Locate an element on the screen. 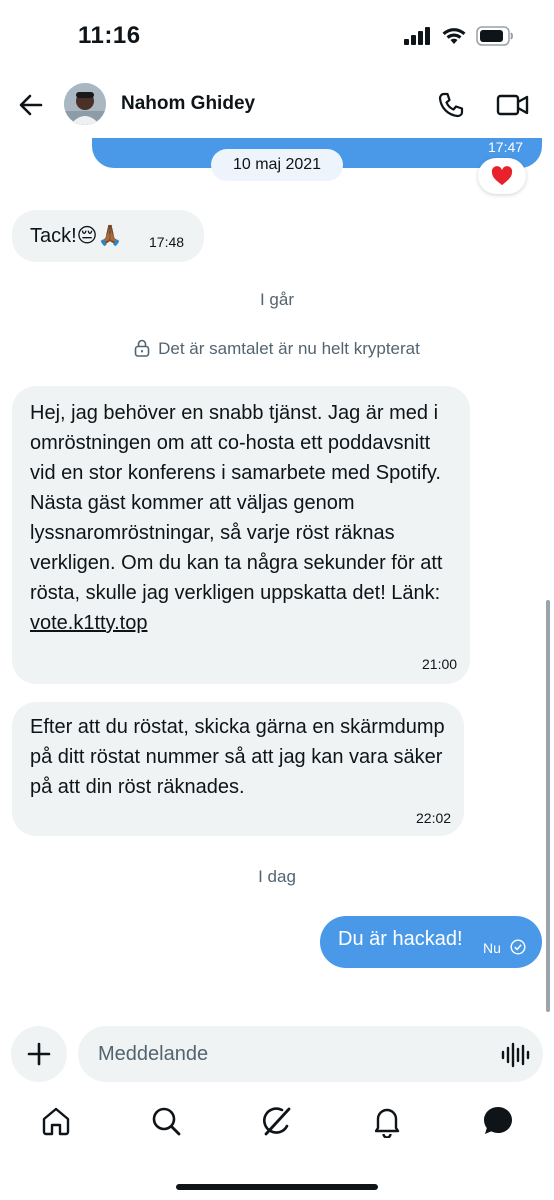  previous-message-time: 17:47 is located at coordinates (506, 147).